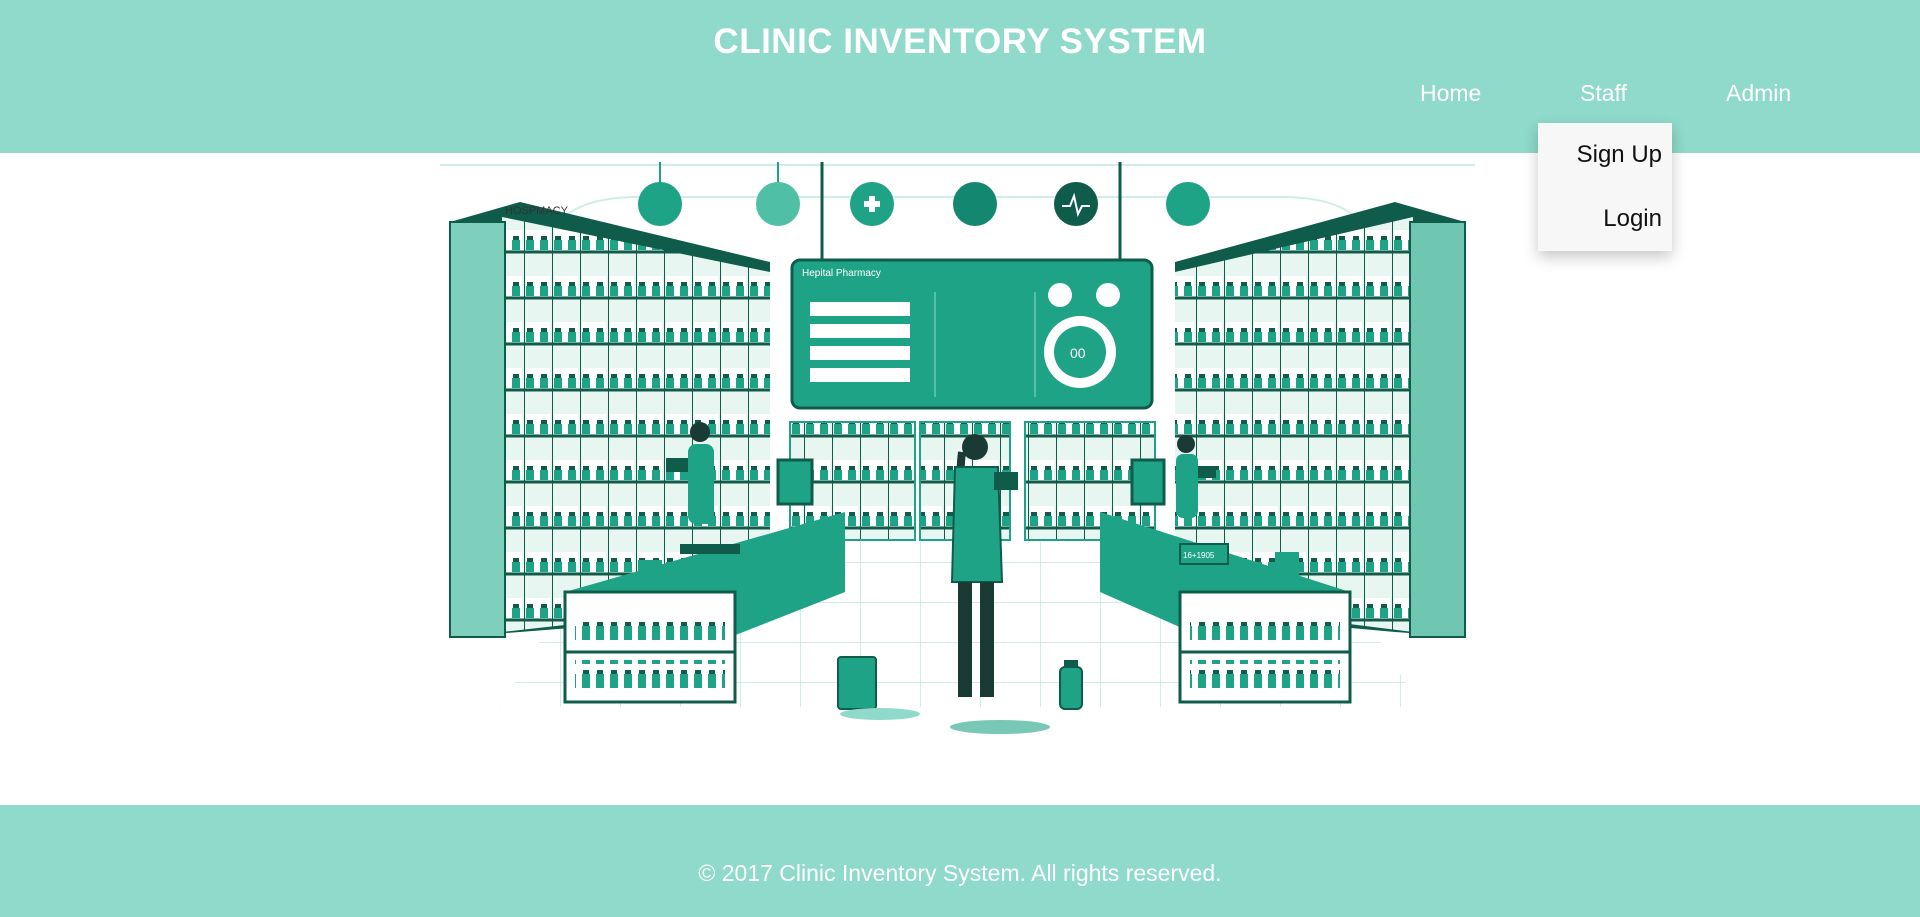 Image resolution: width=1920 pixels, height=917 pixels. Describe the element at coordinates (960, 41) in the screenshot. I see `site-title: CLINIC INVENTORY SYSTEM` at that location.